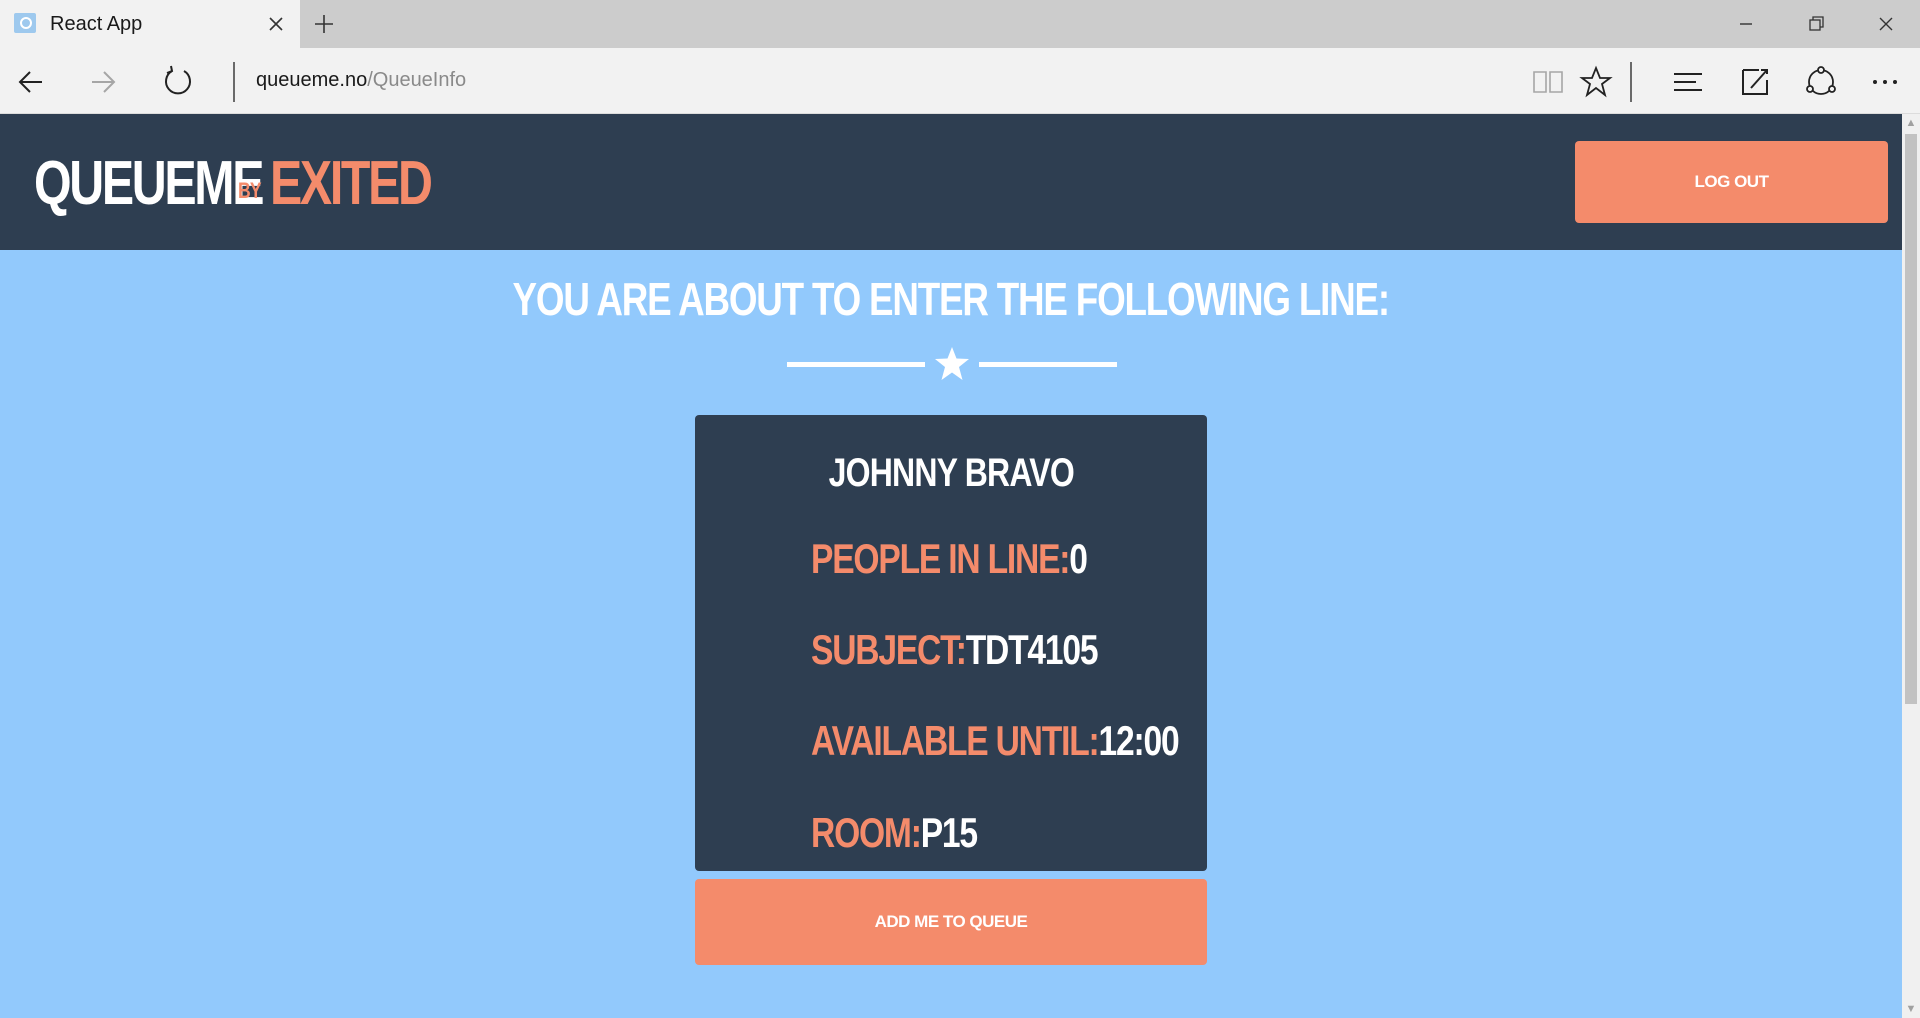  What do you see at coordinates (940, 558) in the screenshot?
I see `people-in-line-label: PEOPLE IN LINE:` at bounding box center [940, 558].